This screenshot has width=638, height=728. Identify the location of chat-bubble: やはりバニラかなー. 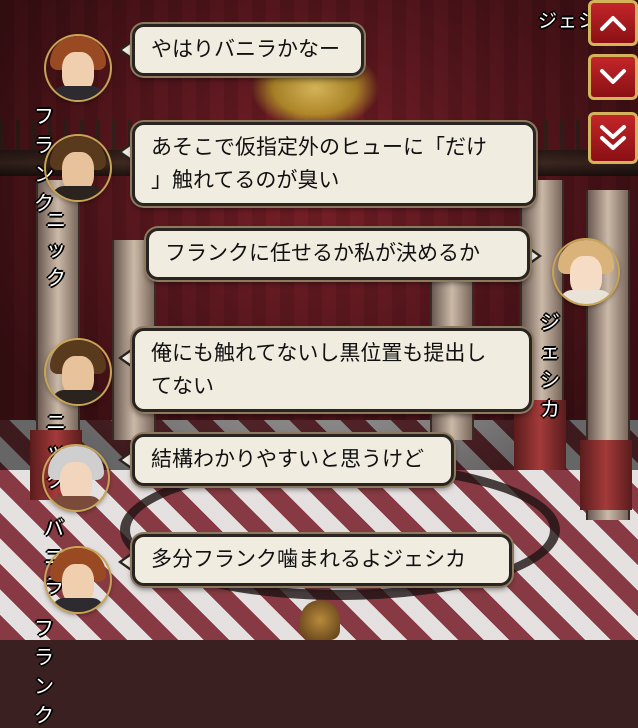
(248, 50).